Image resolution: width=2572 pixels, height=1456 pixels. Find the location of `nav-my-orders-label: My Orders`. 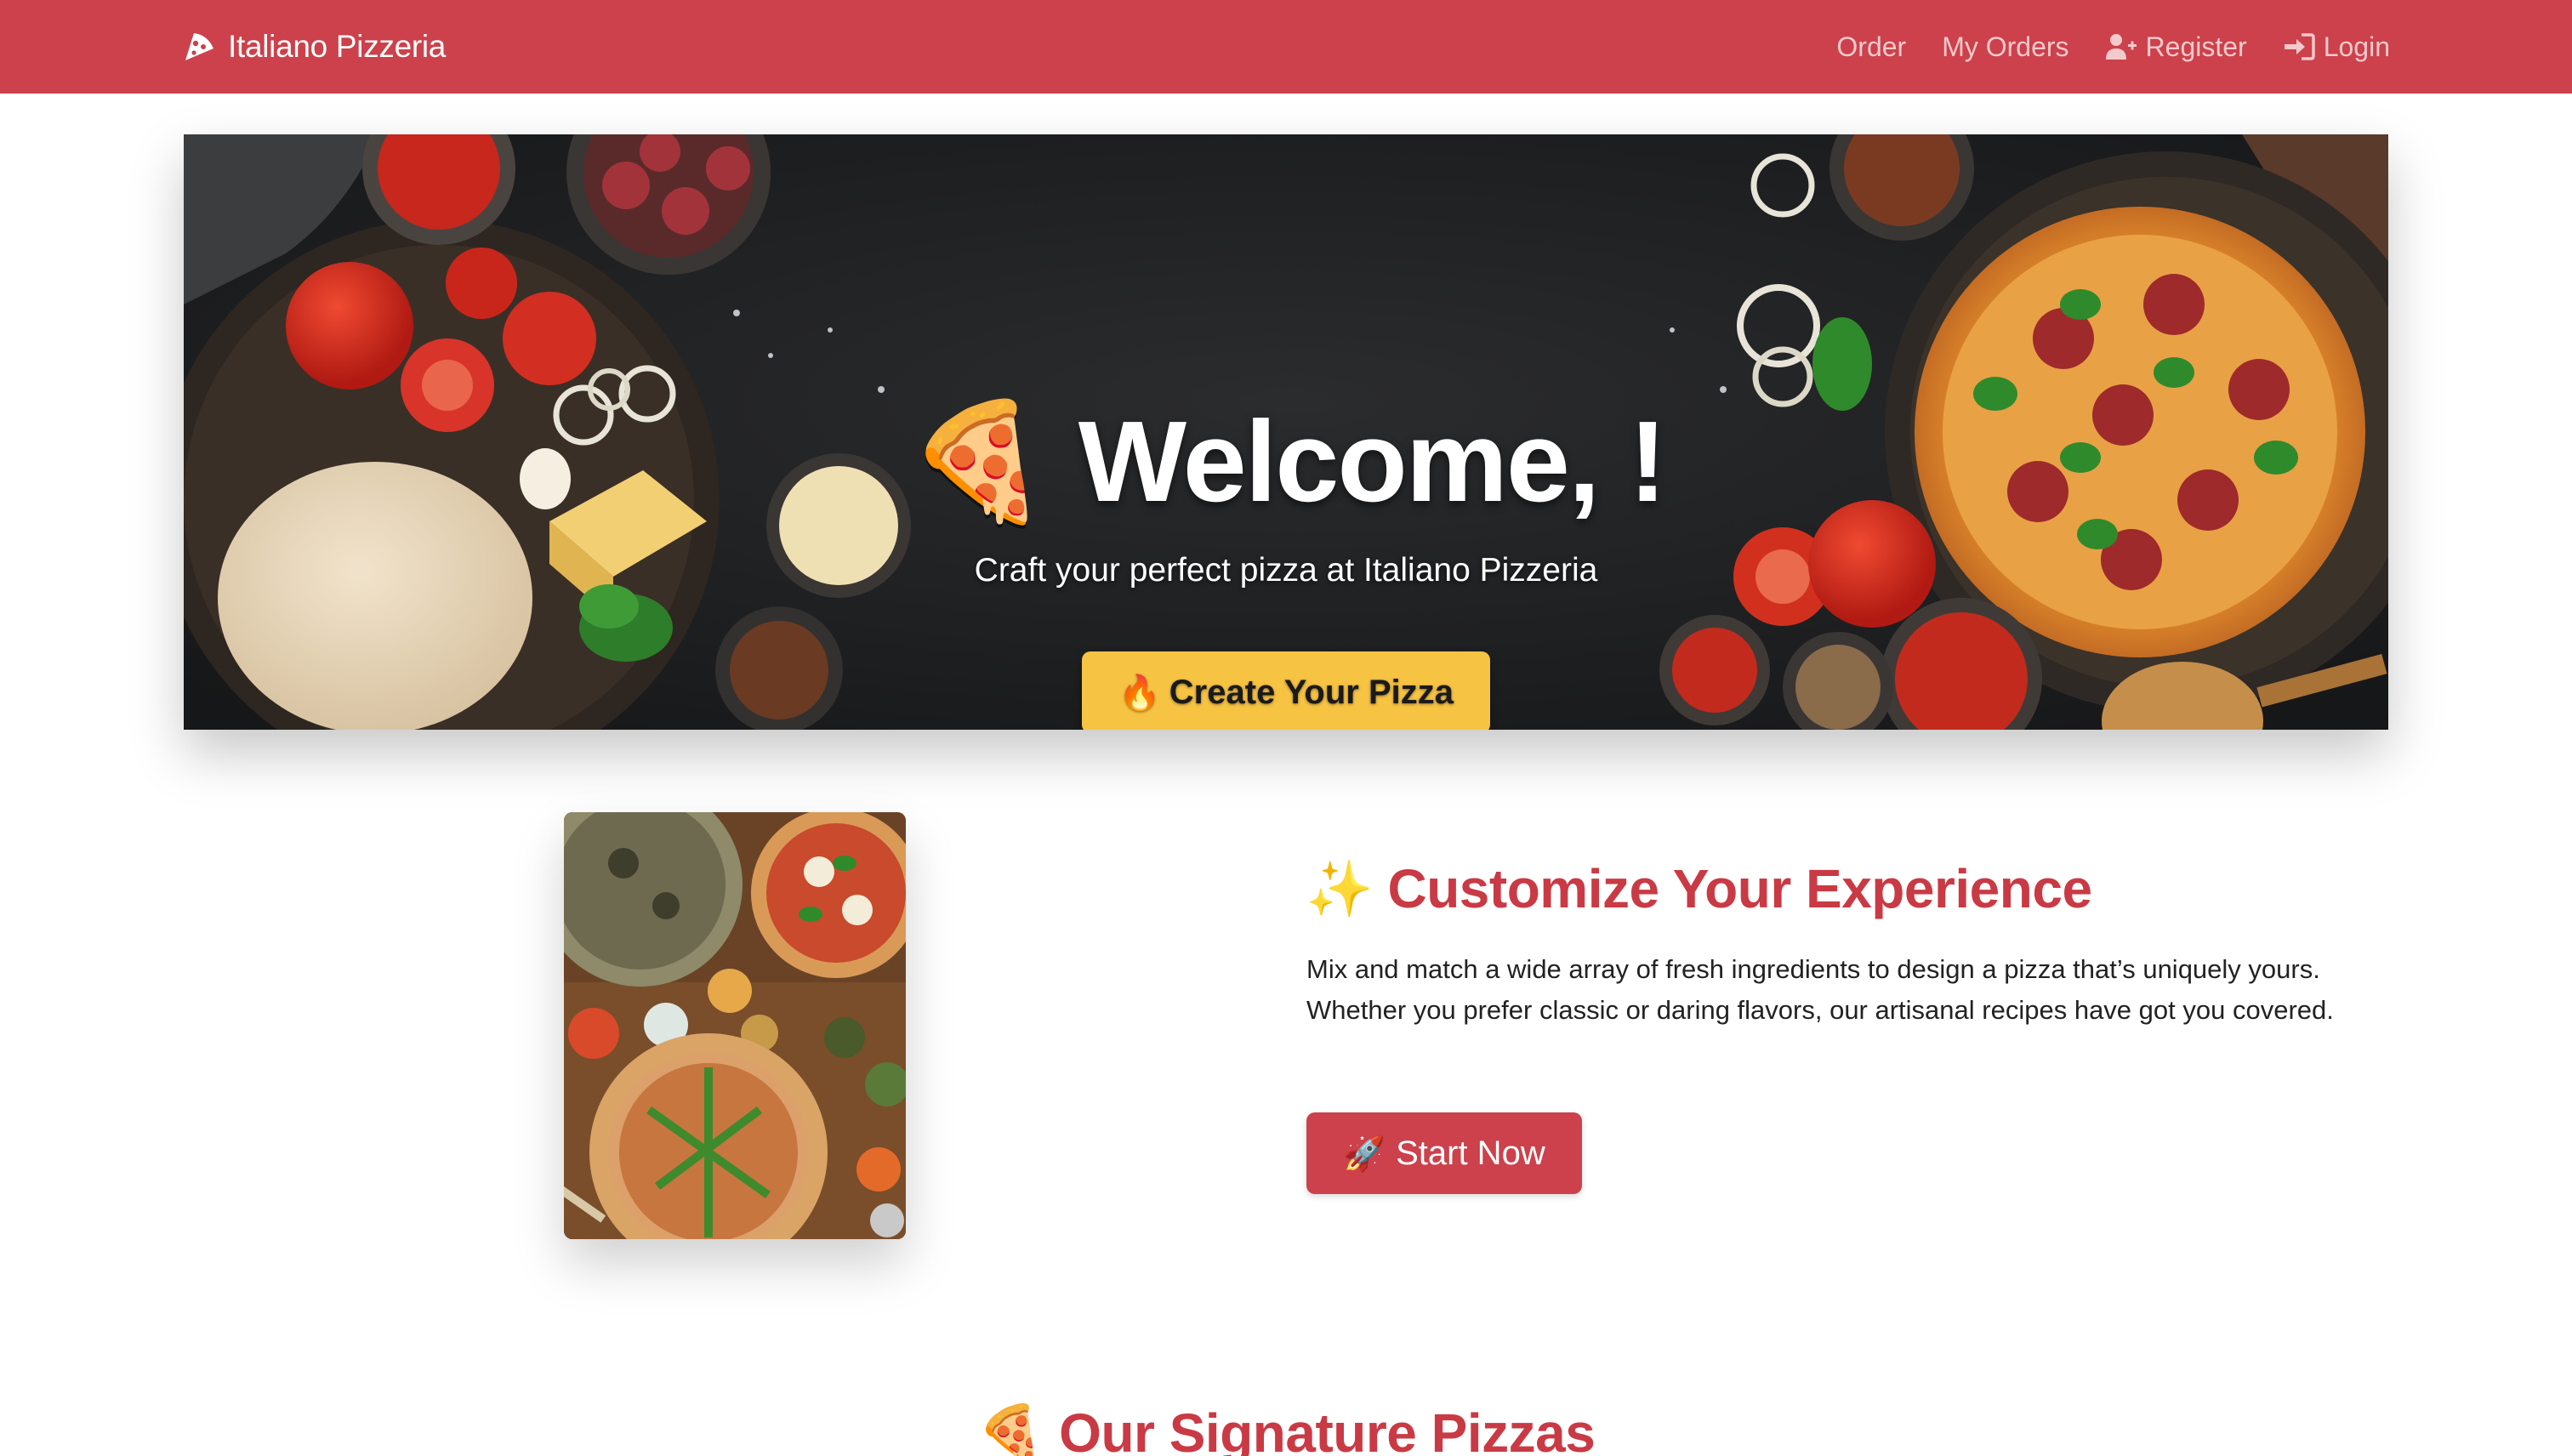

nav-my-orders-label: My Orders is located at coordinates (2006, 46).